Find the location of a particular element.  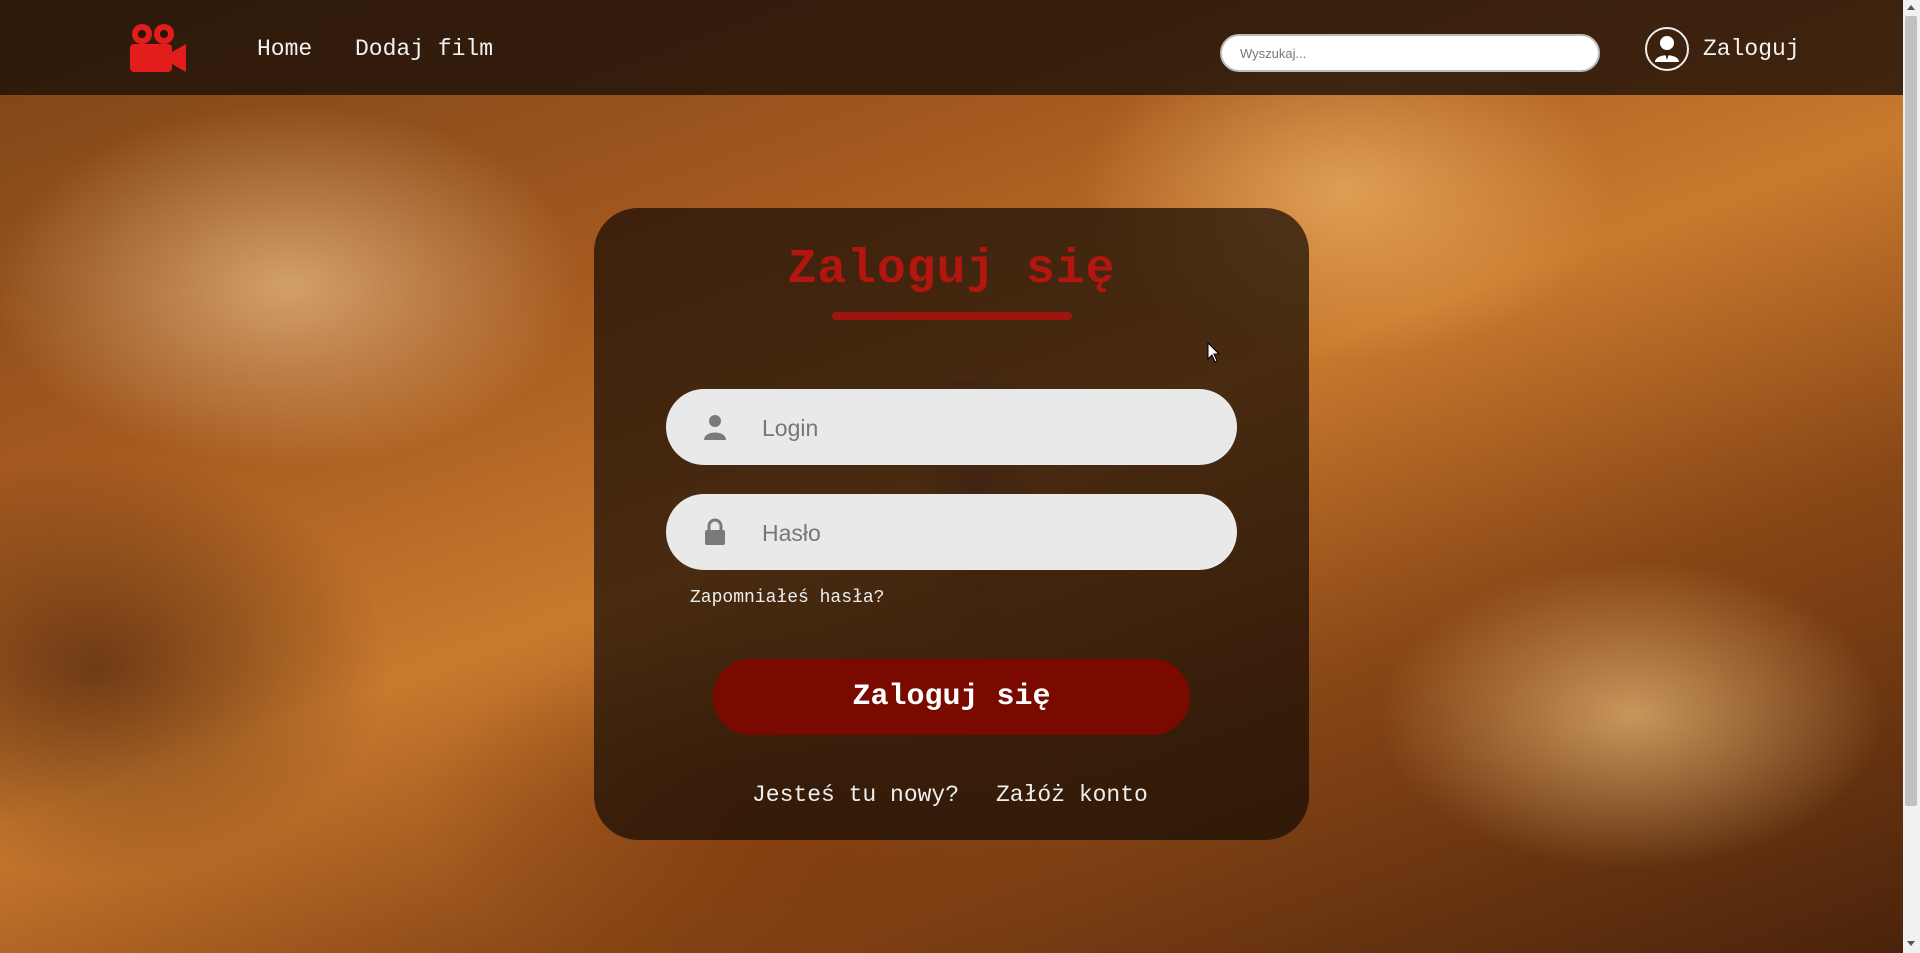

register-link: Załóż konto is located at coordinates (1072, 795).